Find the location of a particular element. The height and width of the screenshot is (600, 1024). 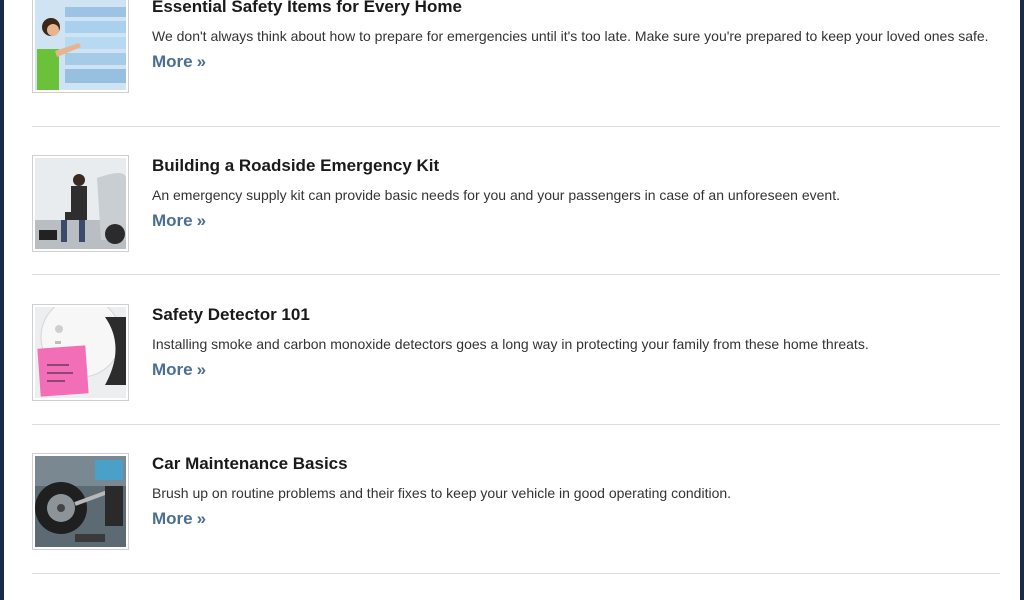

article-title: Car Maintenance Basics is located at coordinates (572, 464).